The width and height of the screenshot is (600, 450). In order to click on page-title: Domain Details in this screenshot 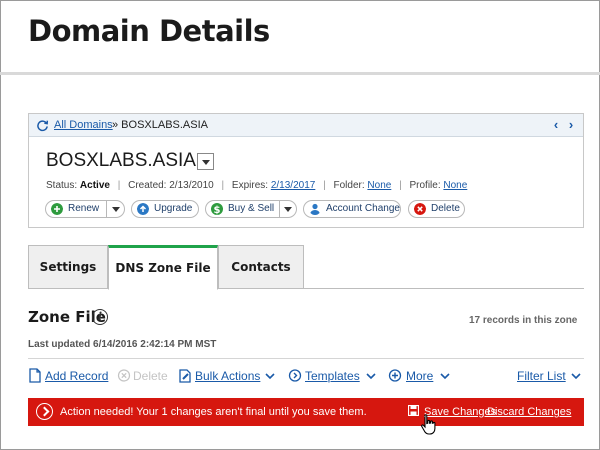, I will do `click(149, 31)`.